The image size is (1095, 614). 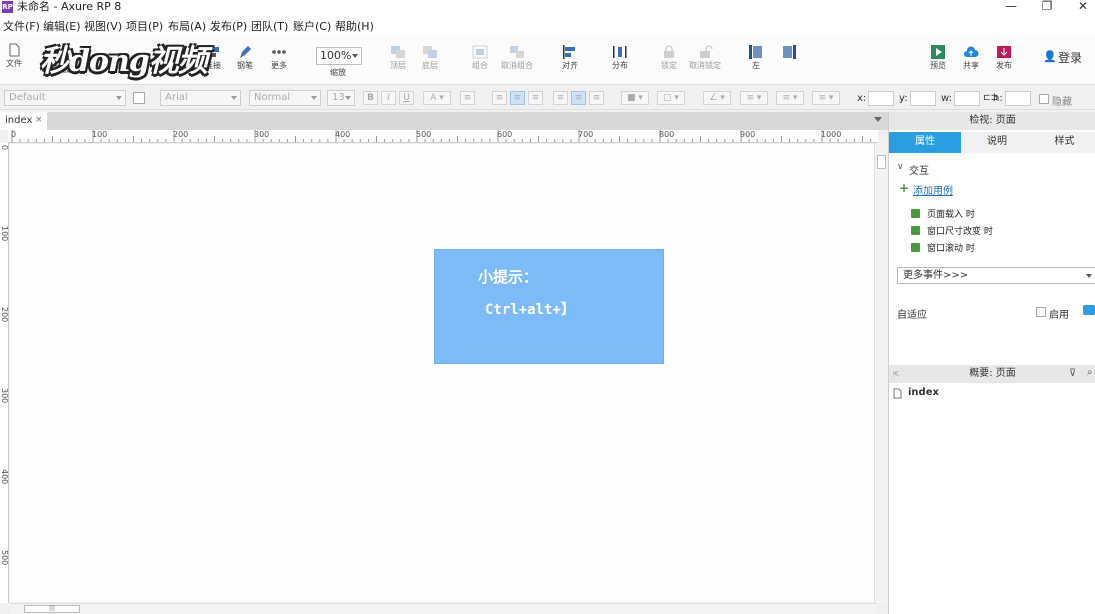 What do you see at coordinates (1081, 7) in the screenshot?
I see `close-icon: ✕` at bounding box center [1081, 7].